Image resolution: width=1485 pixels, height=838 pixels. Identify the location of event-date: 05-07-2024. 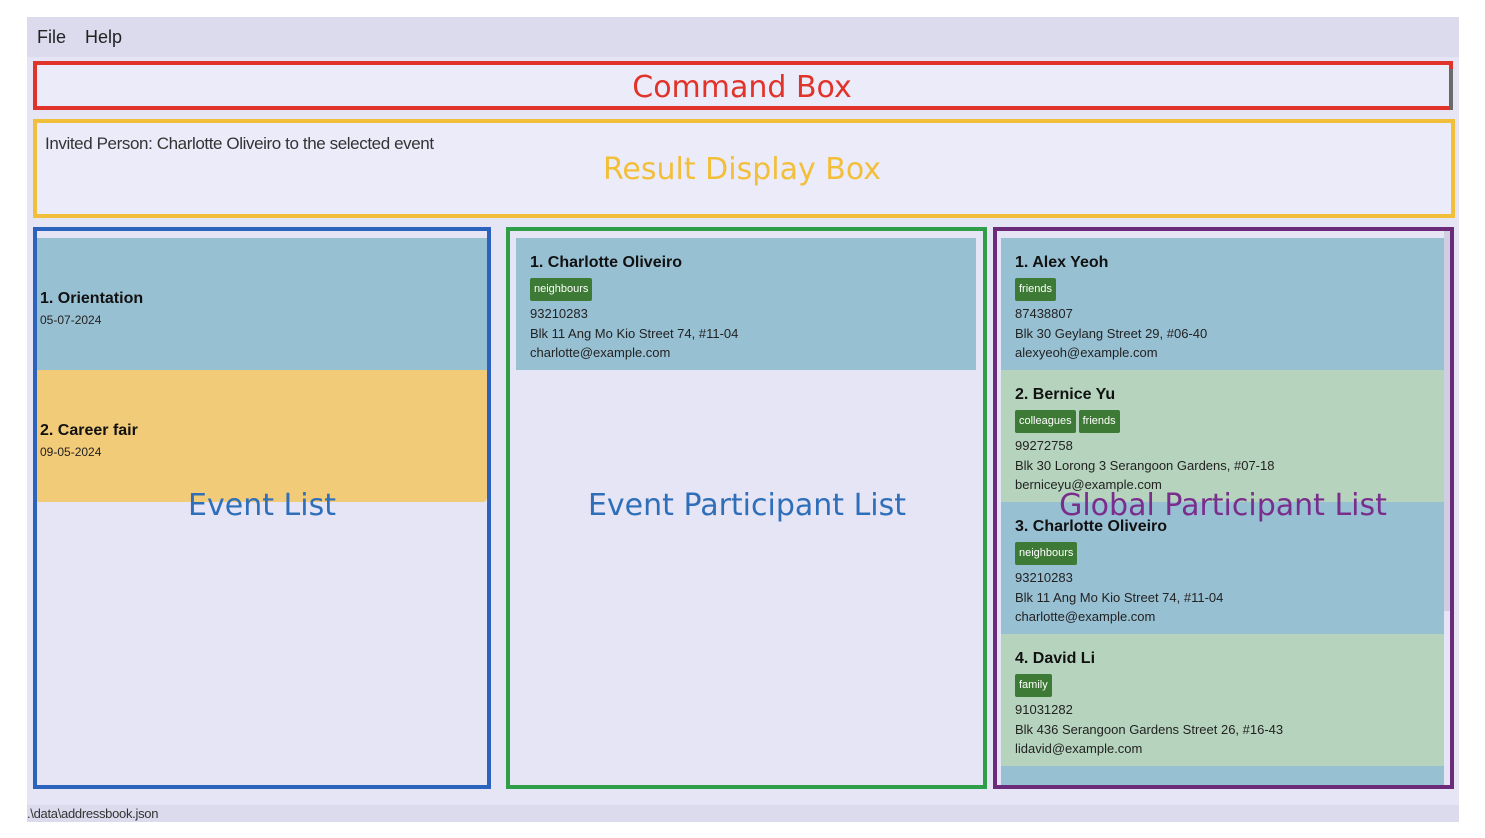
(71, 320).